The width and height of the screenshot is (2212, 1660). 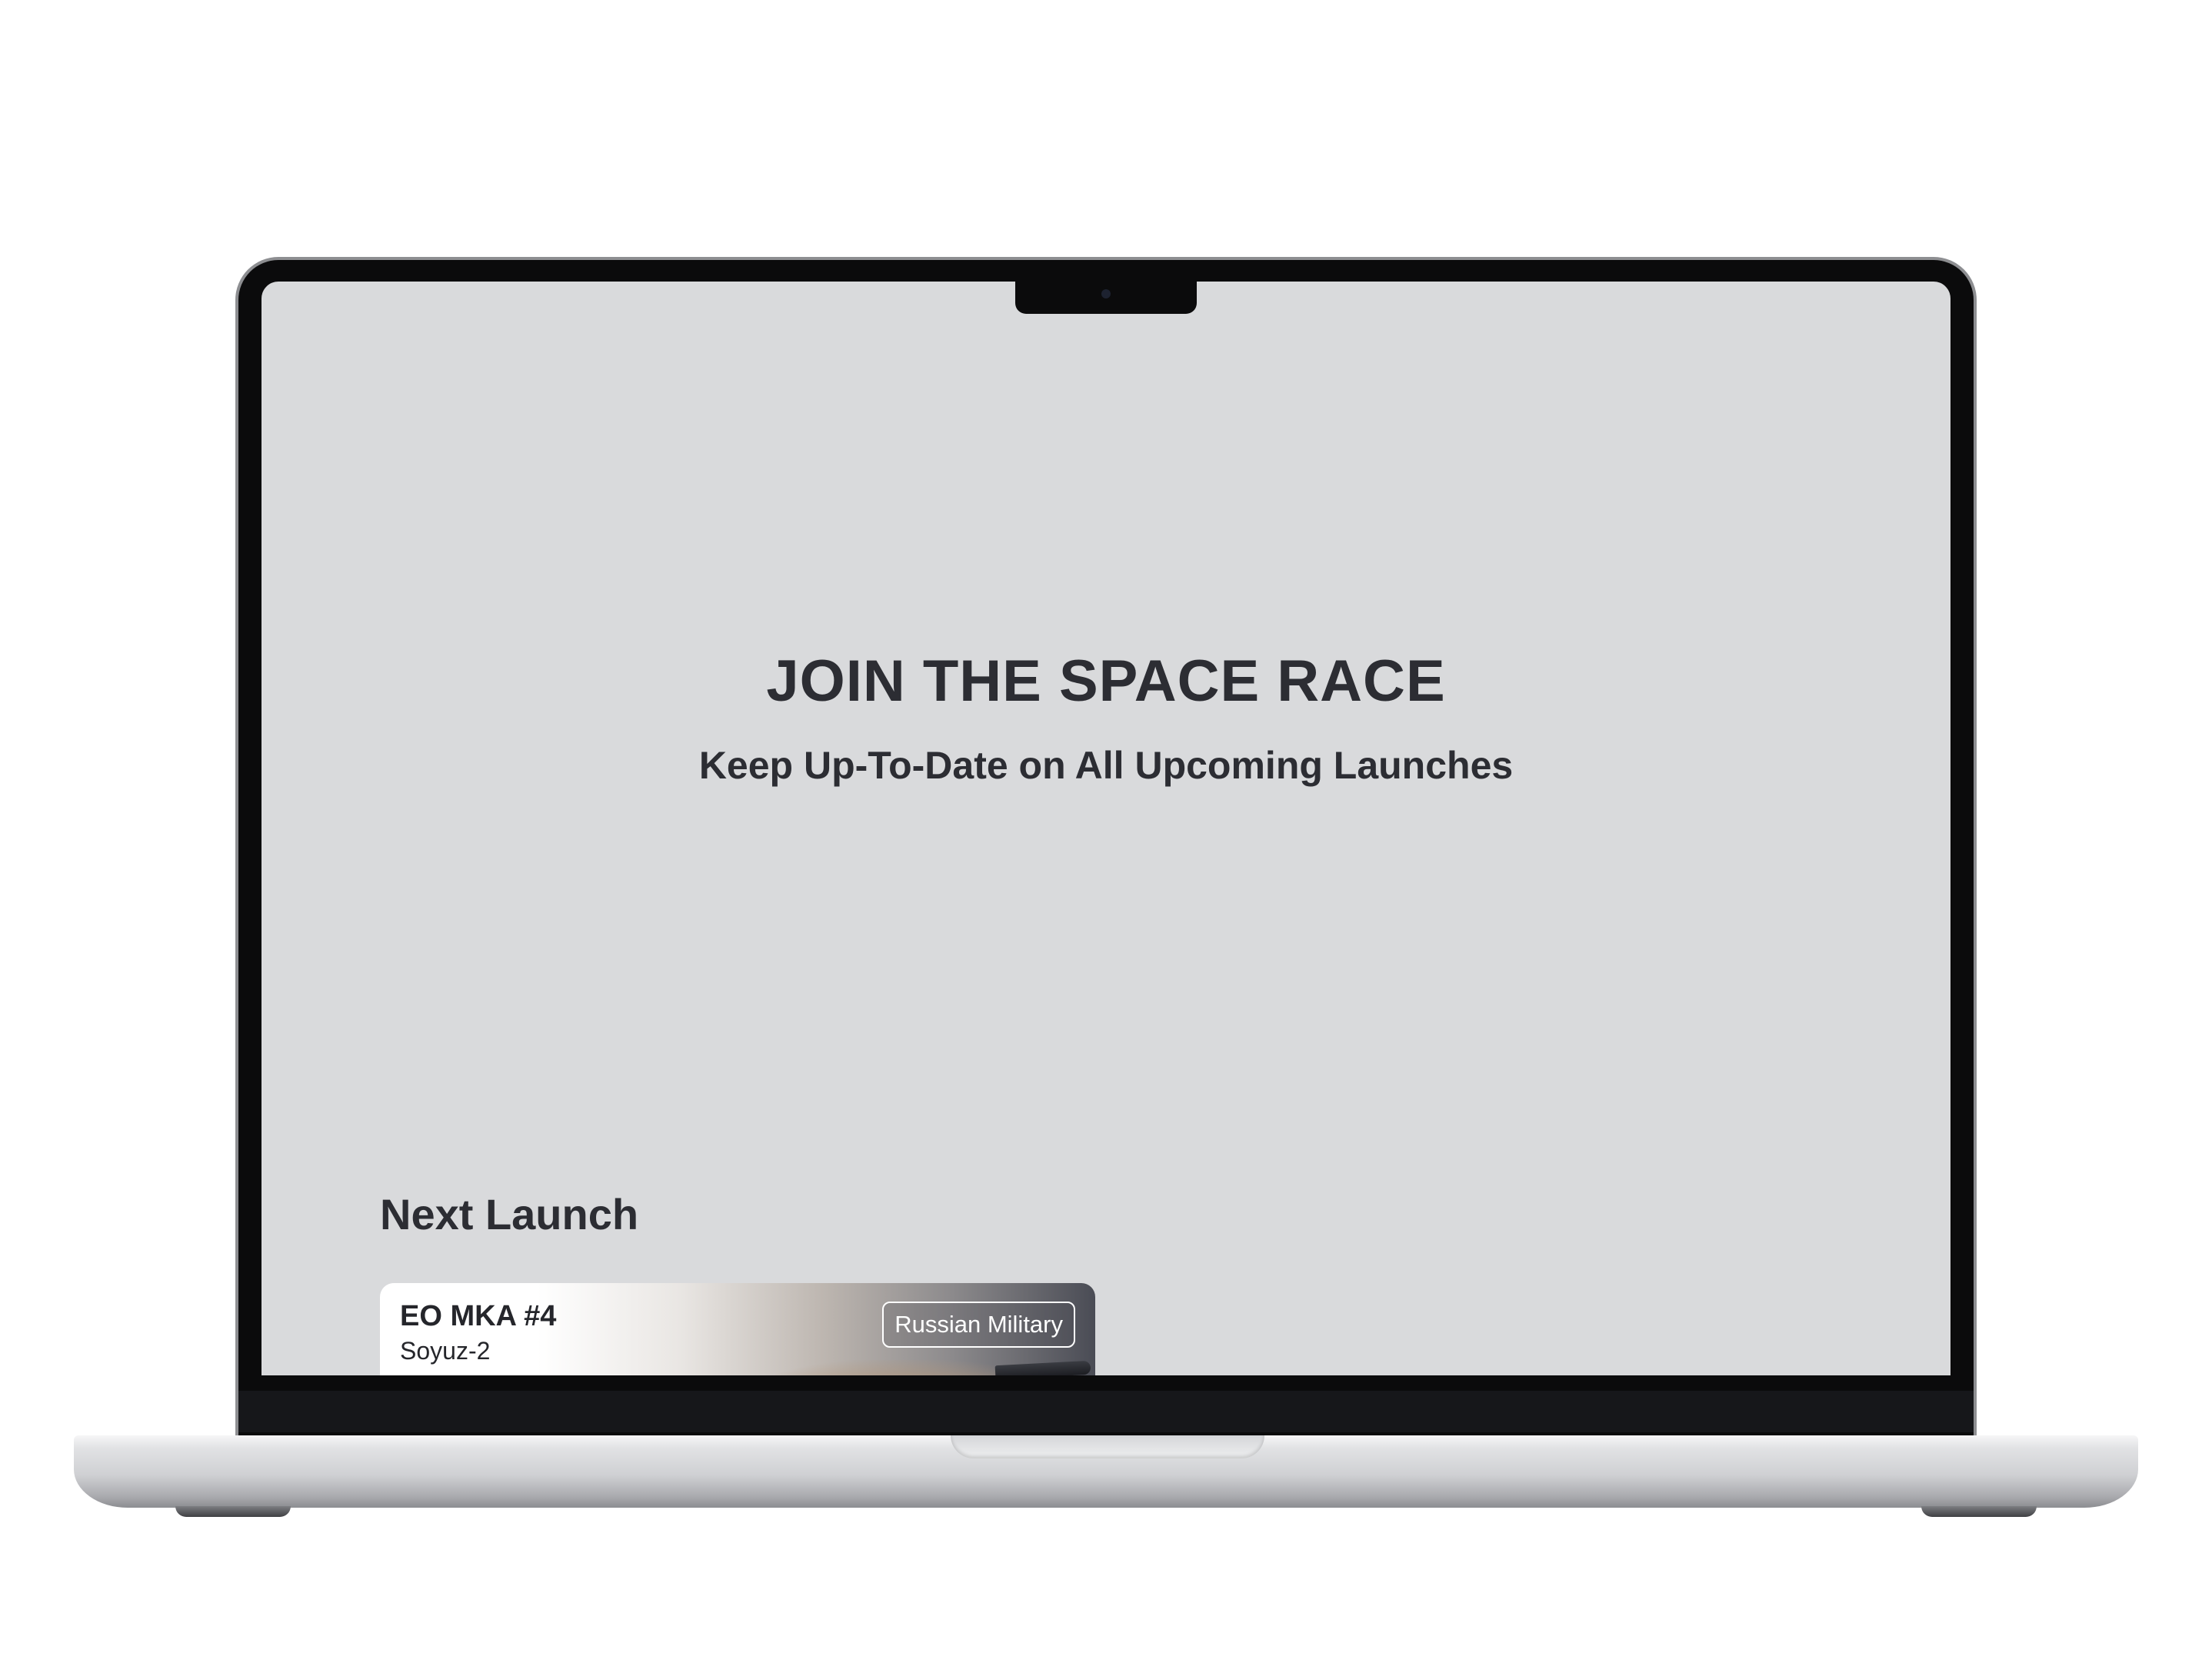 What do you see at coordinates (446, 1351) in the screenshot?
I see `launch-rocket-name: Soyuz-2` at bounding box center [446, 1351].